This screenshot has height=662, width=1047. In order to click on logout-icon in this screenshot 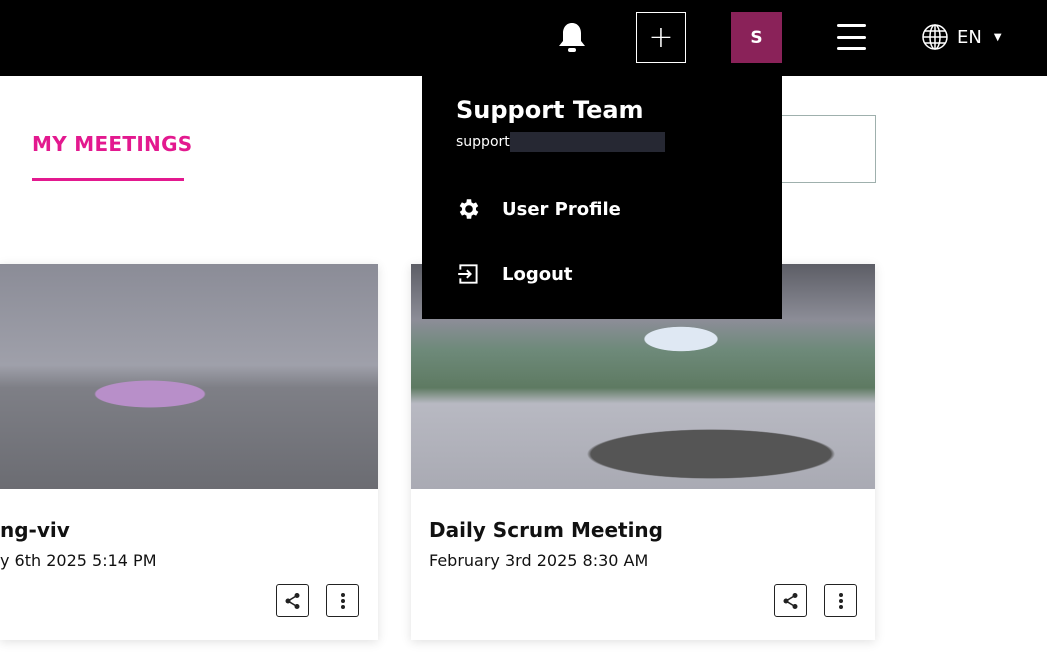, I will do `click(468, 274)`.